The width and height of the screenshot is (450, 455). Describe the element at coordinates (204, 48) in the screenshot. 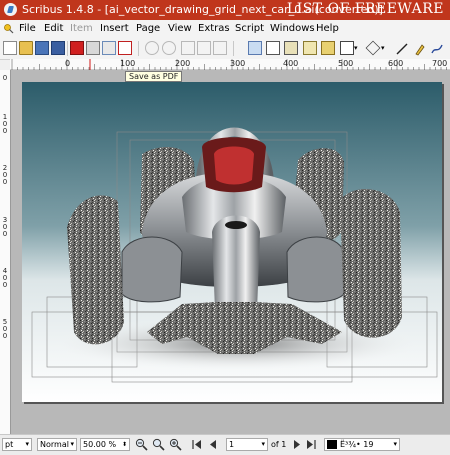

I see `copy-icon` at that location.